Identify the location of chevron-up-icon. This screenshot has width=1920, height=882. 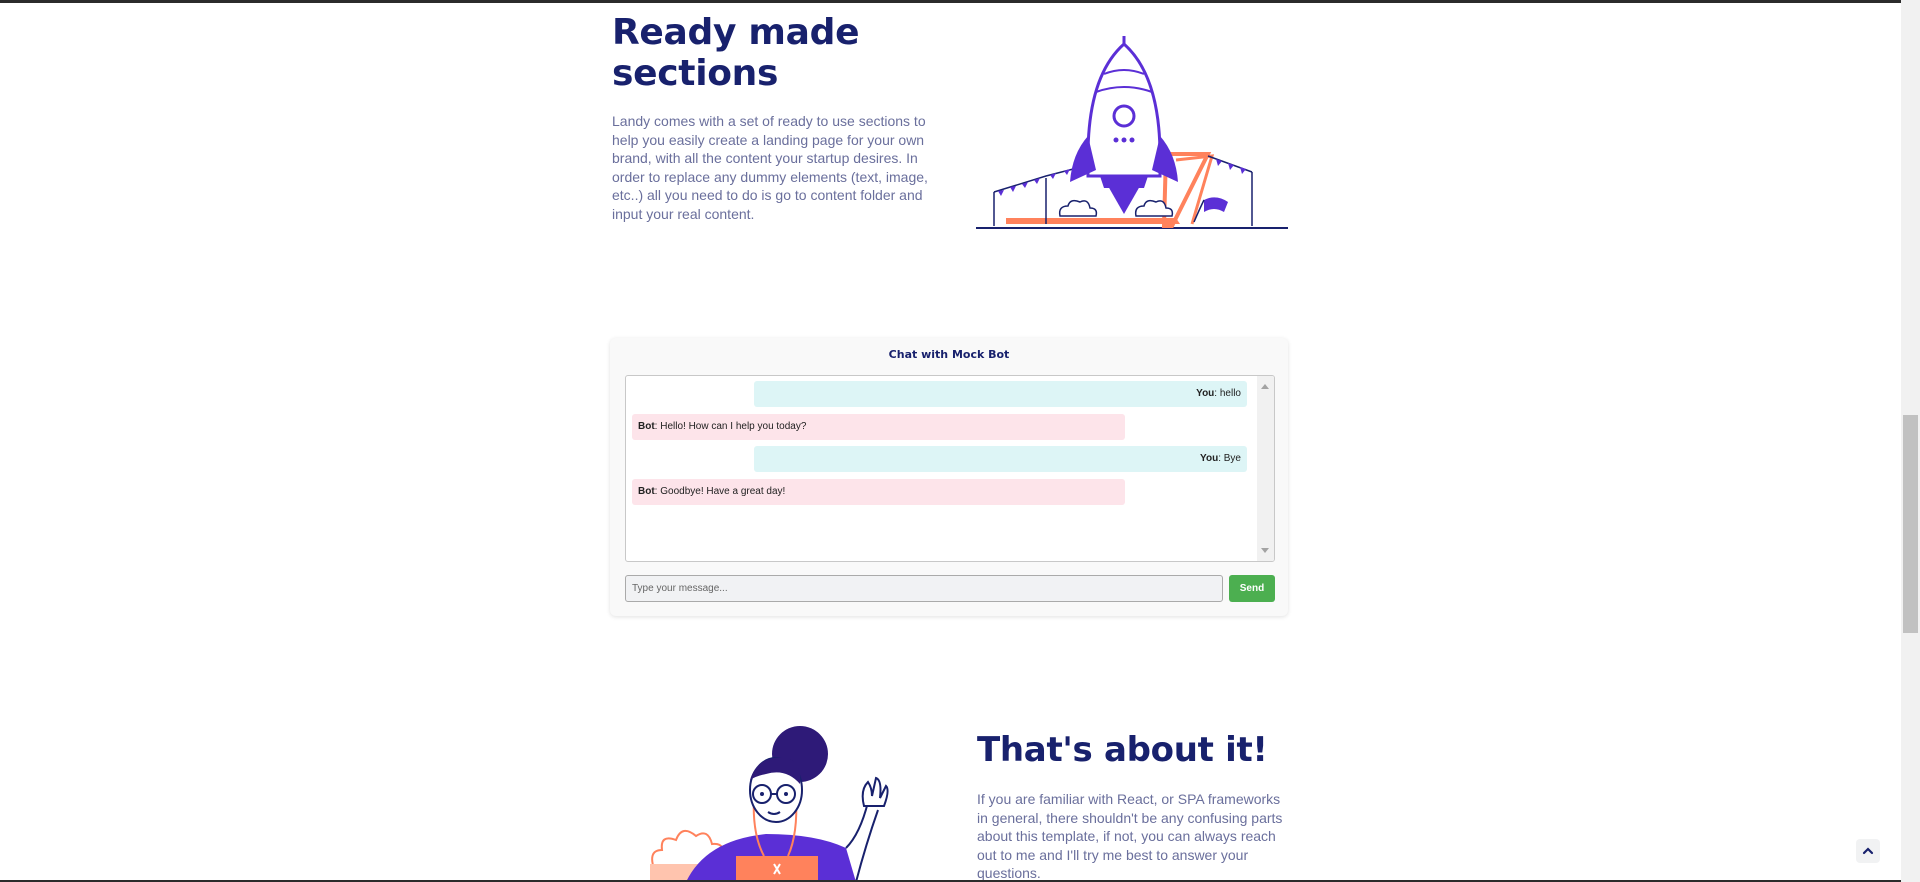
(1868, 851).